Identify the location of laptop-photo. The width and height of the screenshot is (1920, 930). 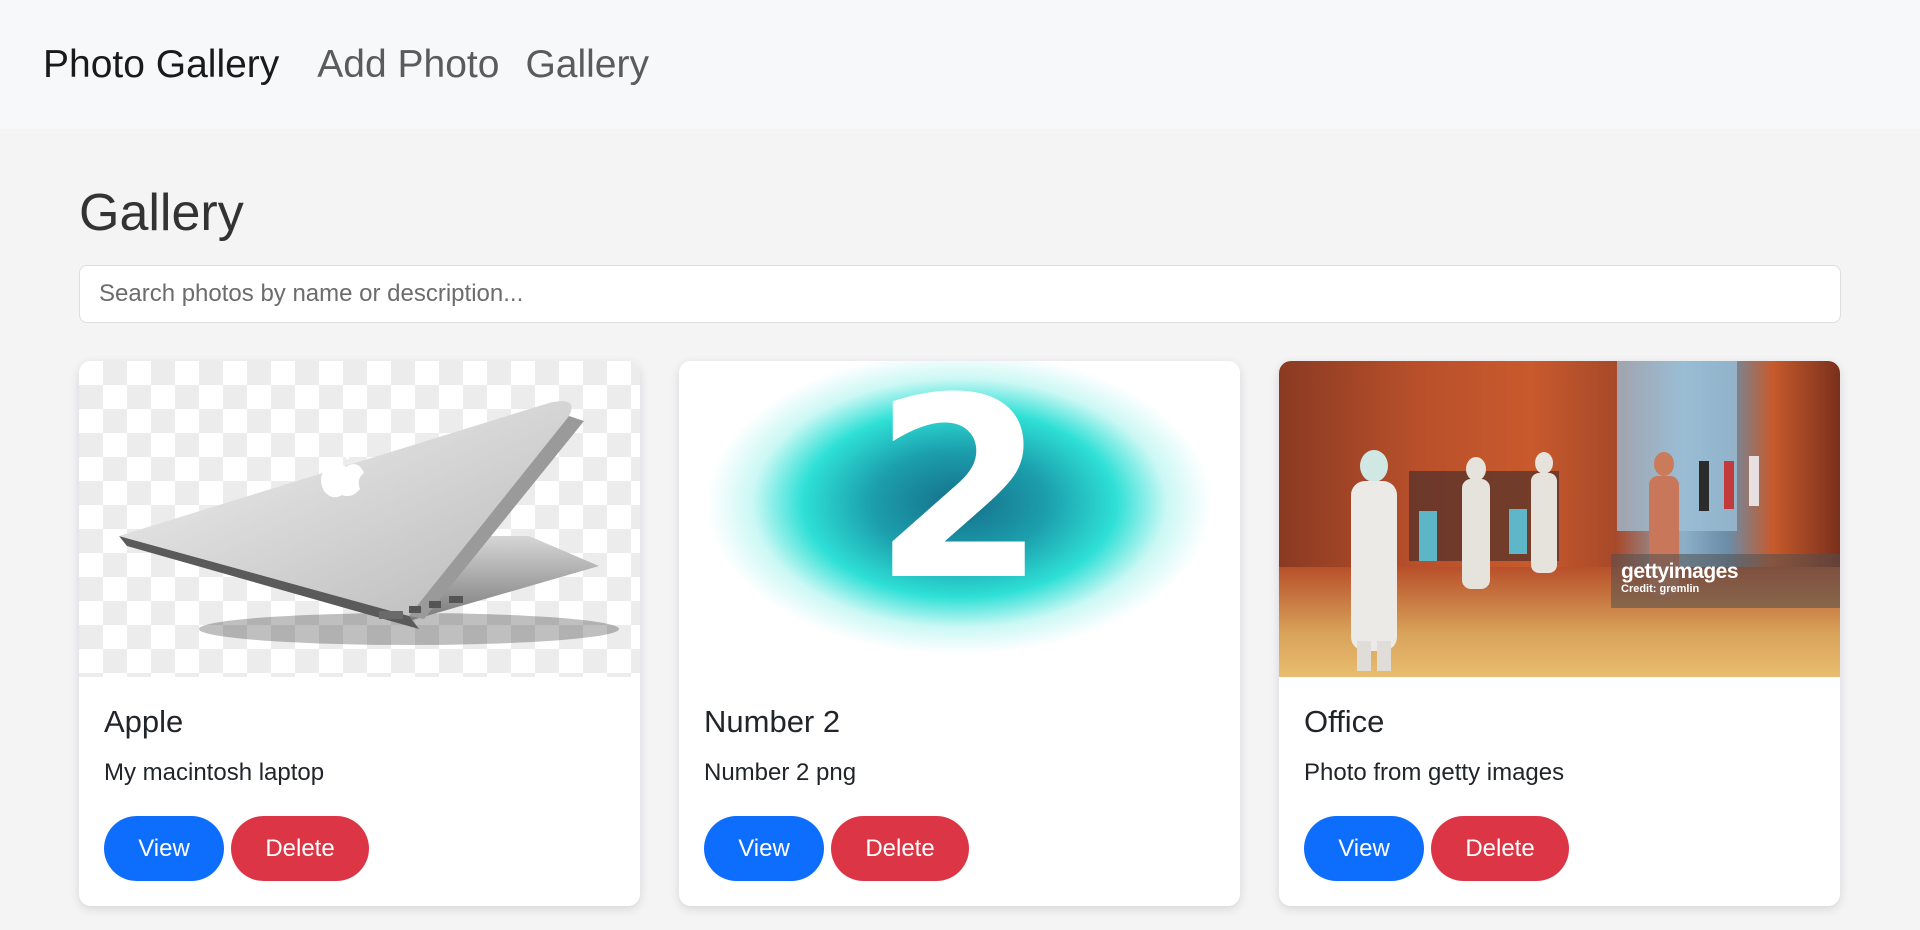
(359, 519).